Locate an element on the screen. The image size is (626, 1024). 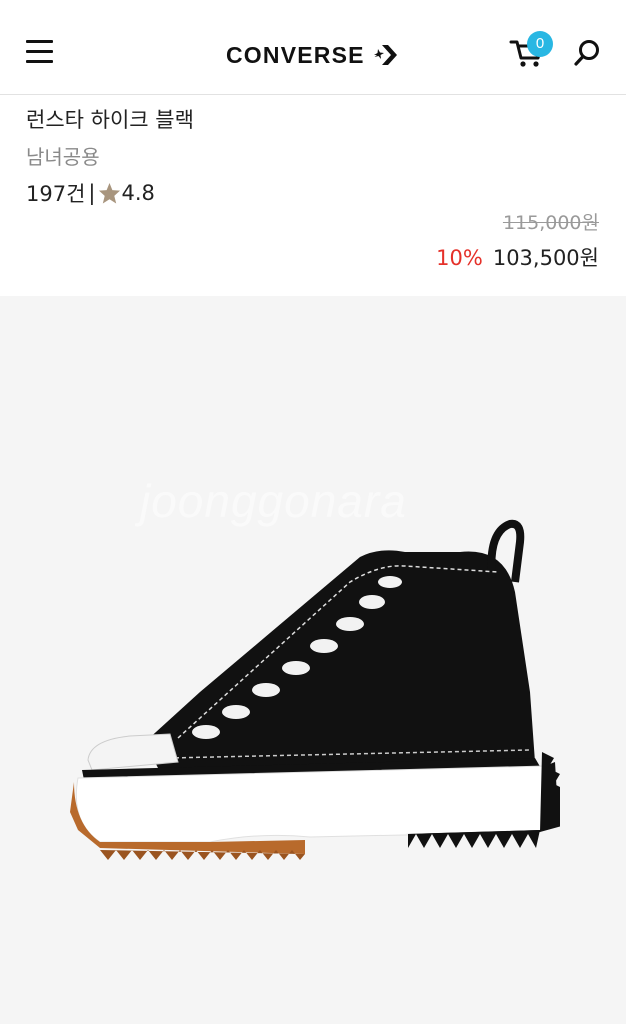
menu-button is located at coordinates (40, 52).